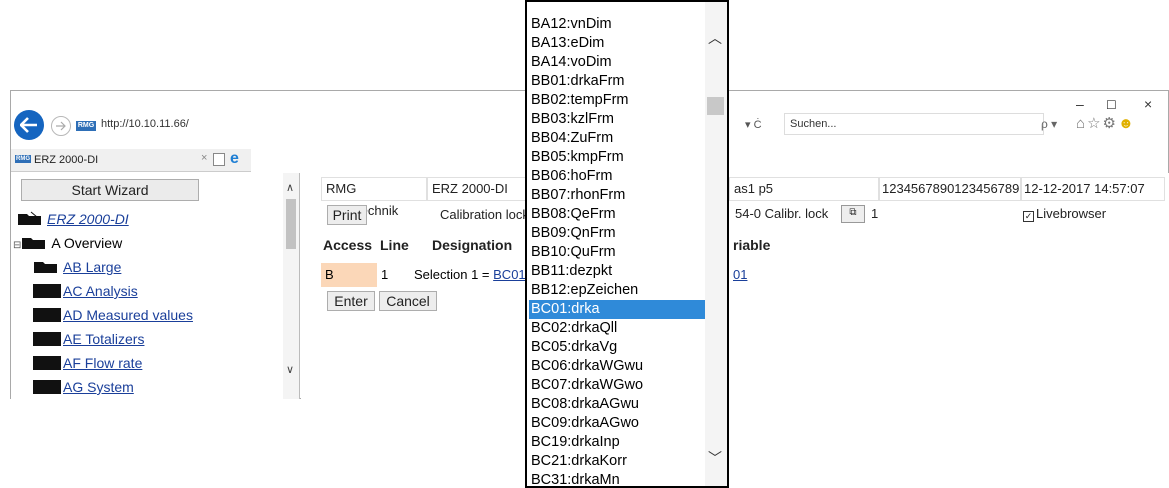  Describe the element at coordinates (204, 158) in the screenshot. I see `tab-close-icon: ×` at that location.